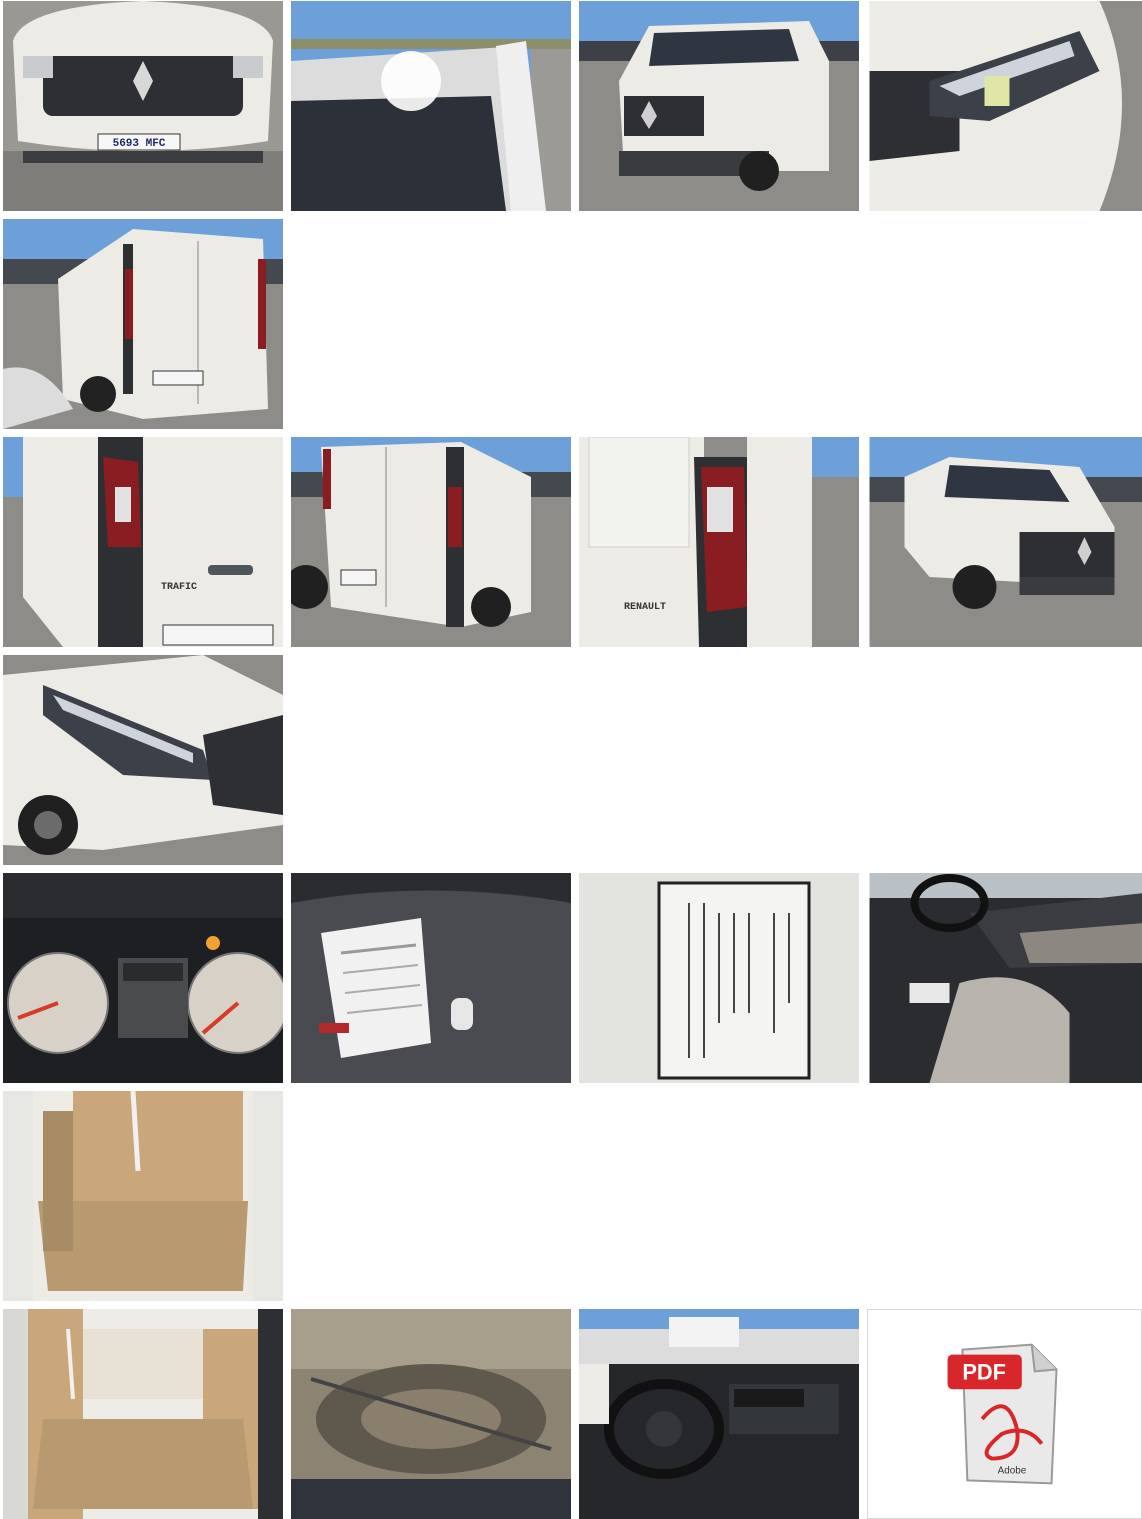 The image size is (1142, 1519). I want to click on photo-headlight-closeup, so click(1004, 106).